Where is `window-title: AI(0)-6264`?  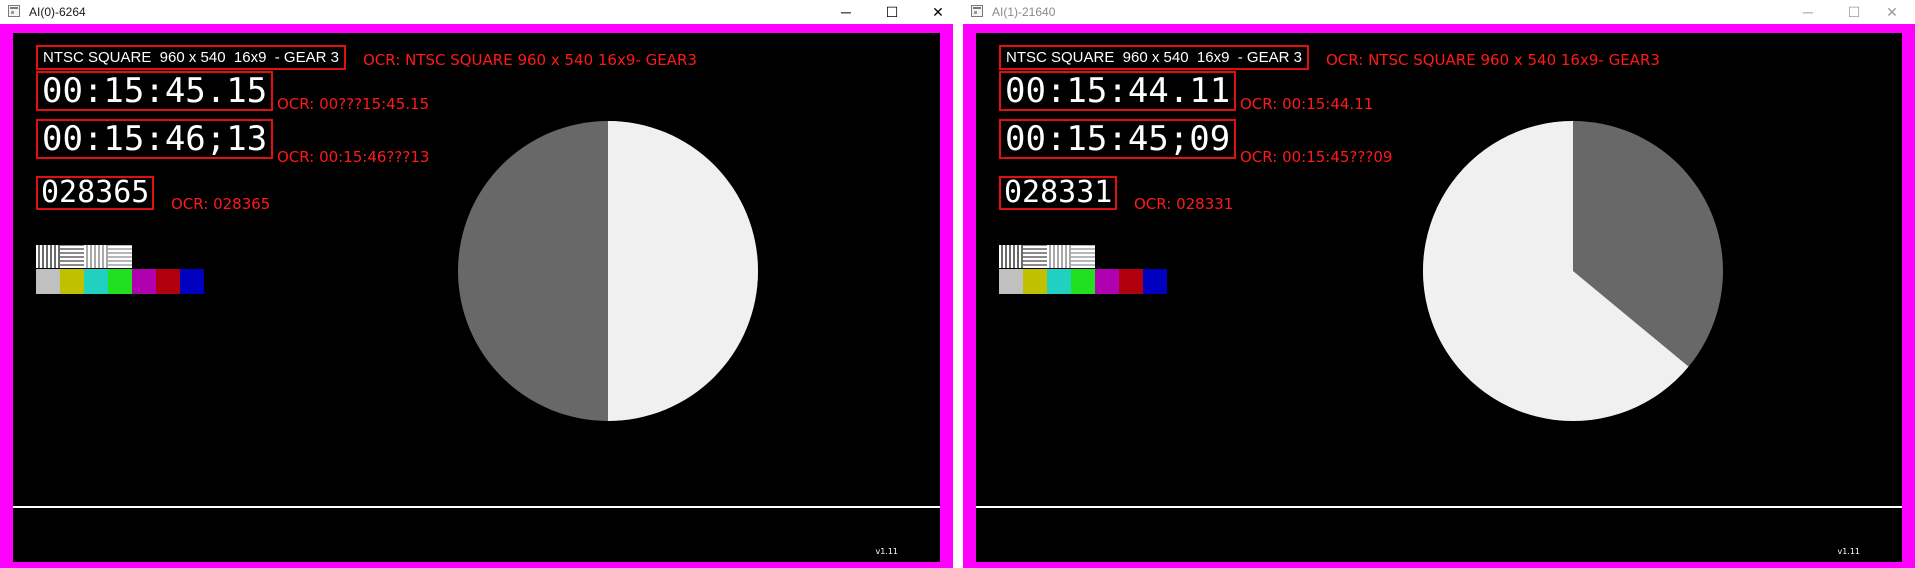 window-title: AI(0)-6264 is located at coordinates (57, 12).